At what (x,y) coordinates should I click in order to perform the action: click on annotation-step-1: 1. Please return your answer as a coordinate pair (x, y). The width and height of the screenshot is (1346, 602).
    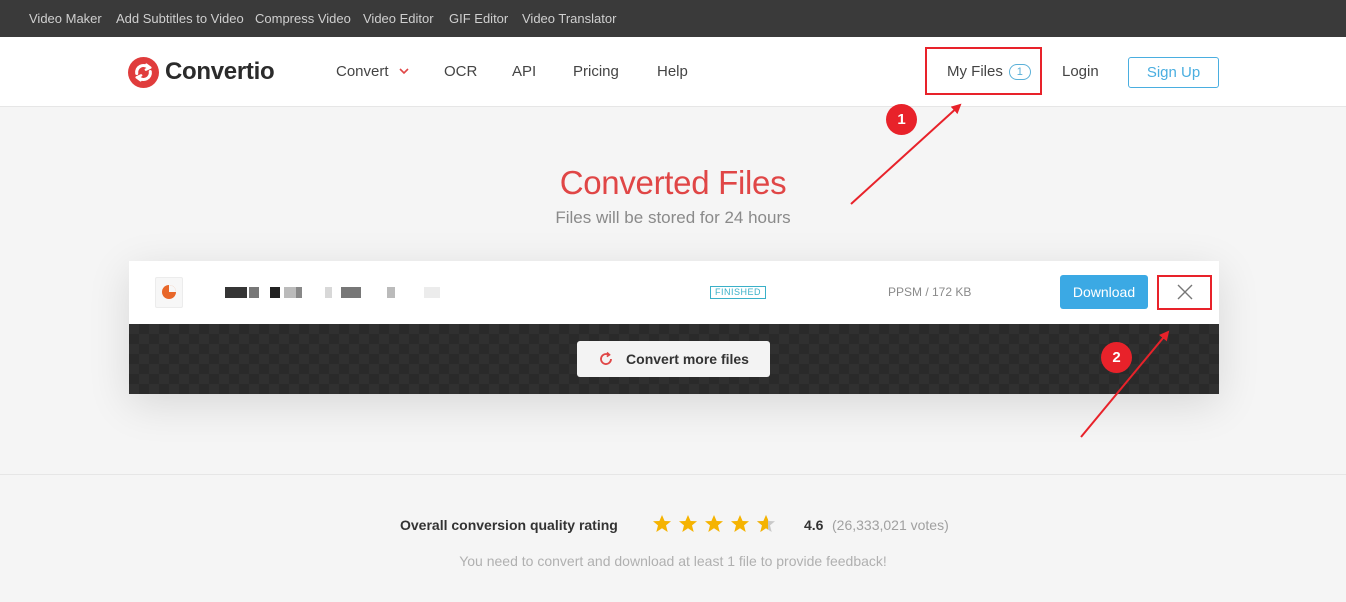
    Looking at the image, I should click on (901, 119).